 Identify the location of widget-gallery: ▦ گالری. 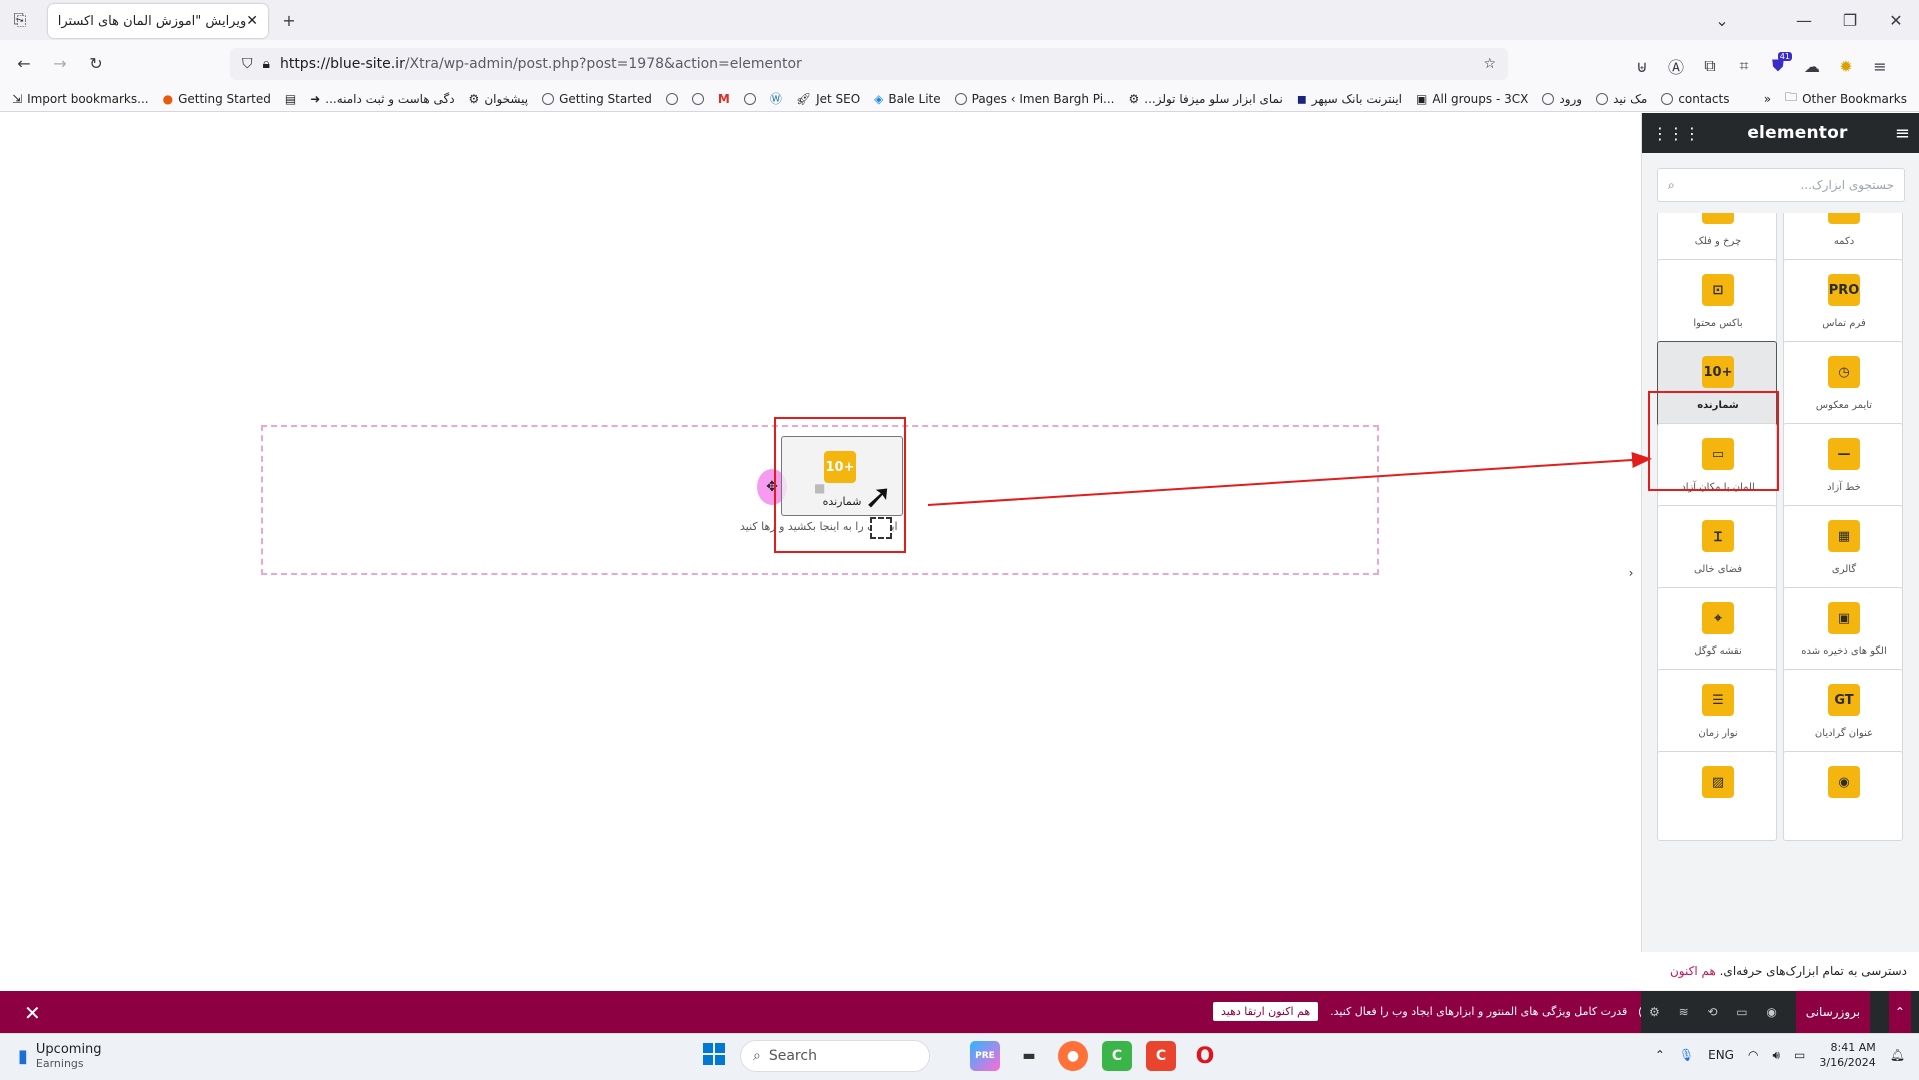
(1843, 550).